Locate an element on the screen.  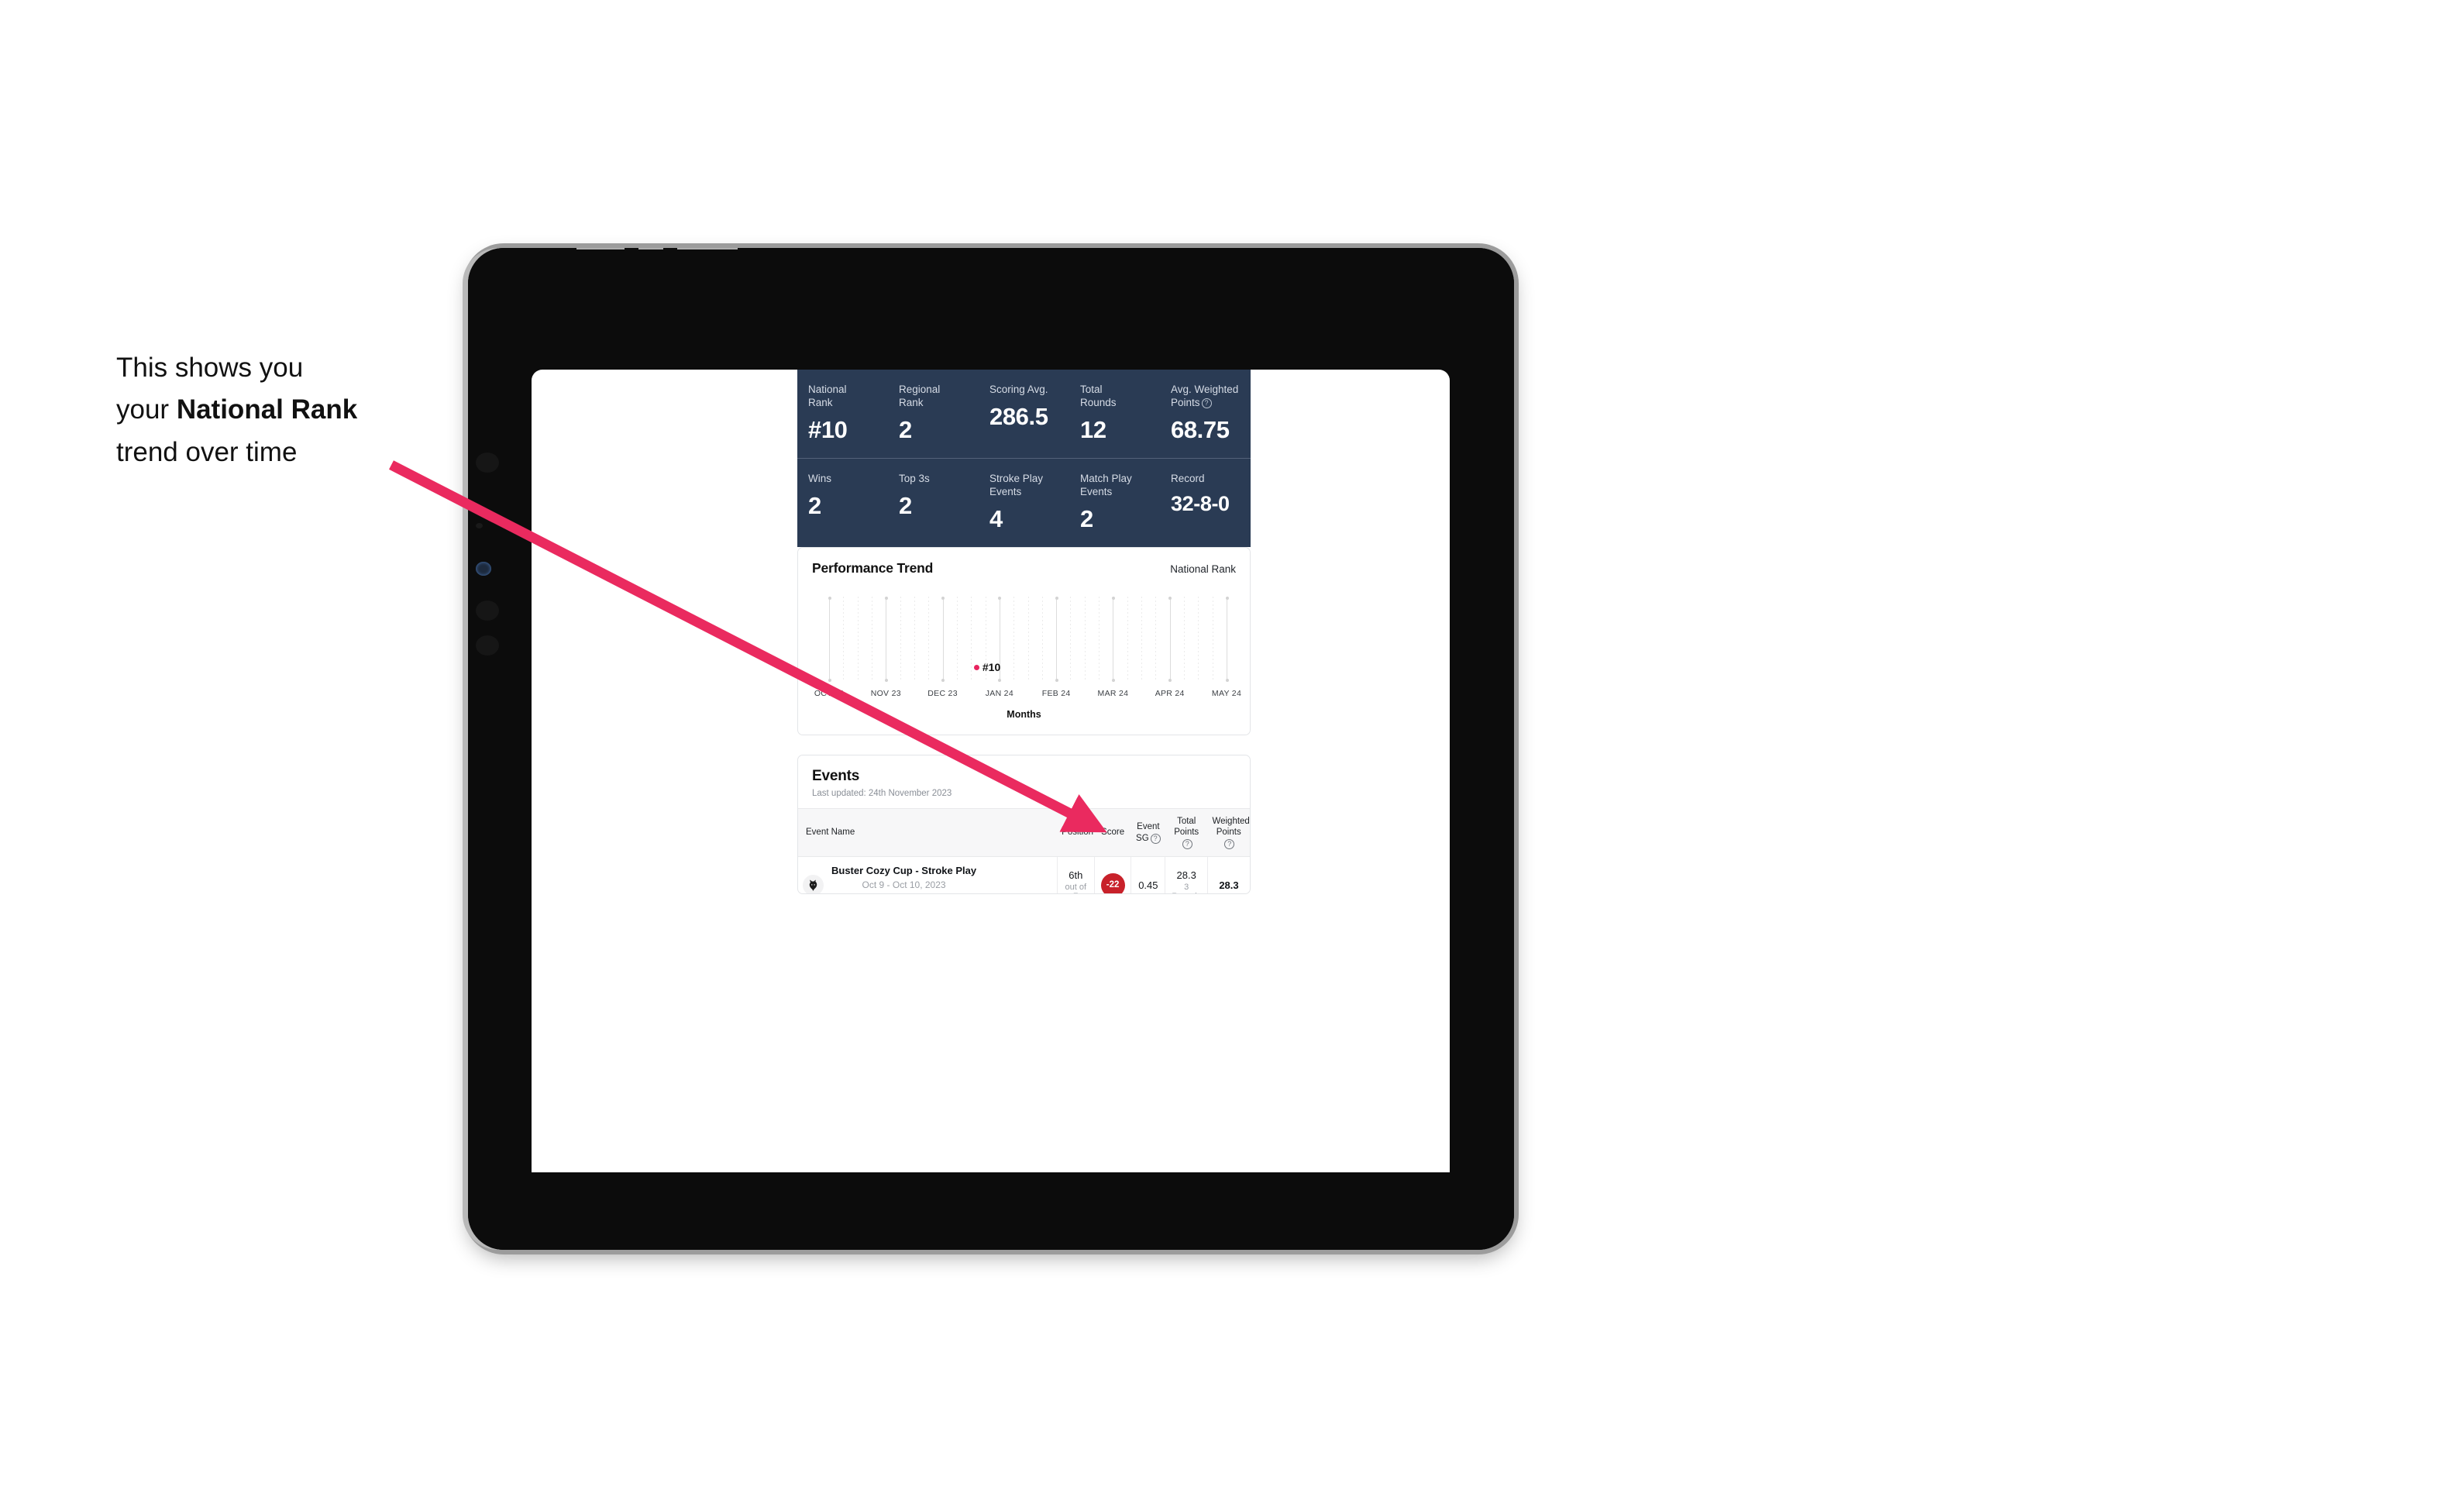
cell-event-sg: 0.45 is located at coordinates (1148, 874).